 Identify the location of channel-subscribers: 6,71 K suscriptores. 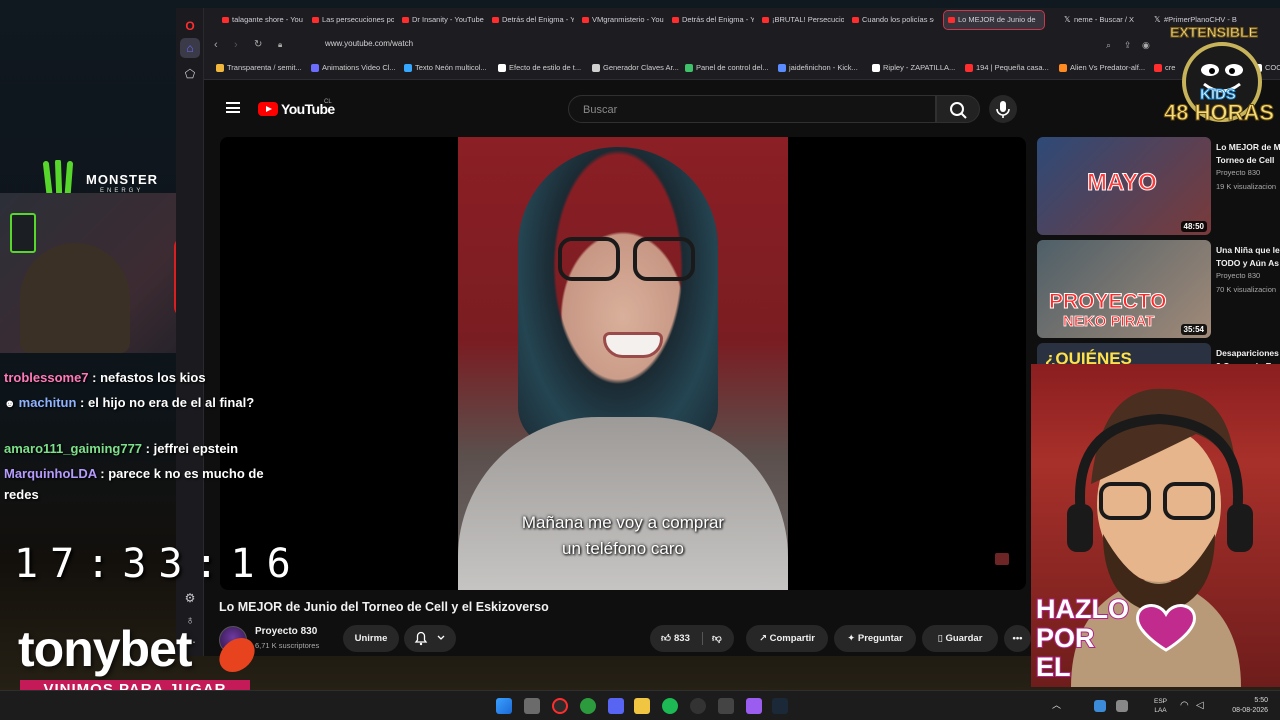
(287, 645).